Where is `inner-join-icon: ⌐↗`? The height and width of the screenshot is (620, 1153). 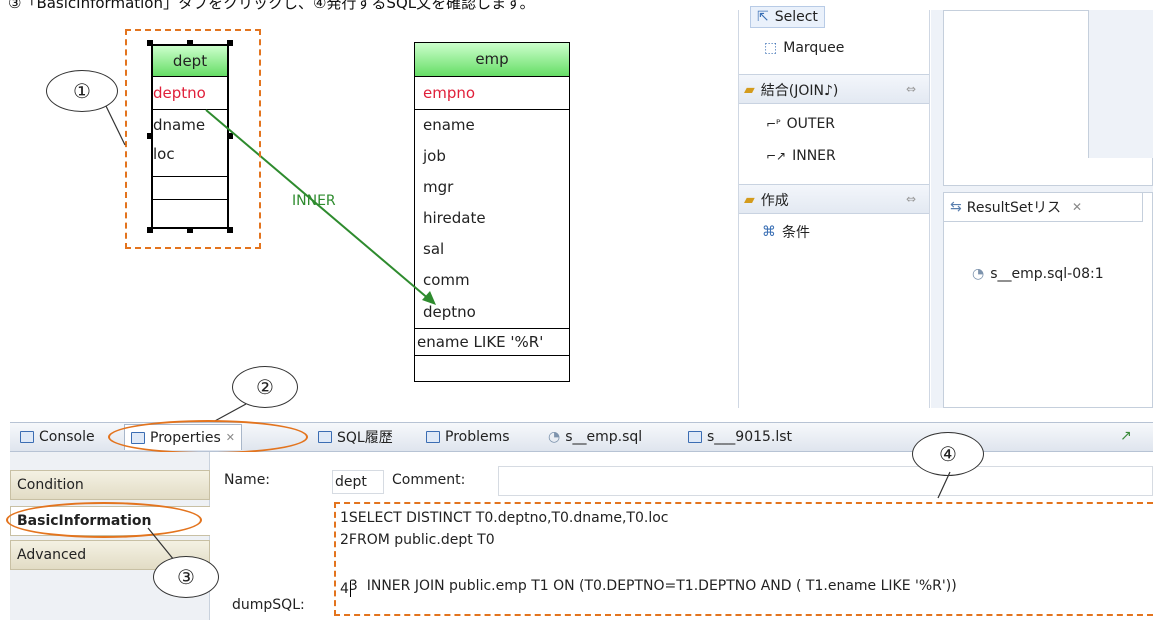
inner-join-icon: ⌐↗ is located at coordinates (776, 156).